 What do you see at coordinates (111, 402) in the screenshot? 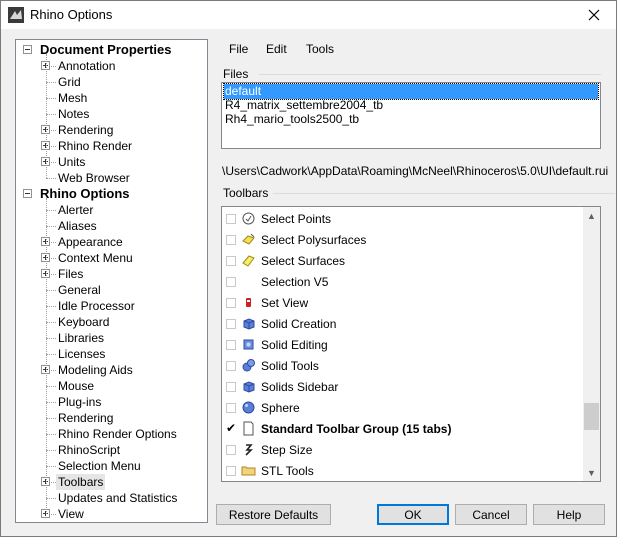
I see `tree-item: Plug-ins` at bounding box center [111, 402].